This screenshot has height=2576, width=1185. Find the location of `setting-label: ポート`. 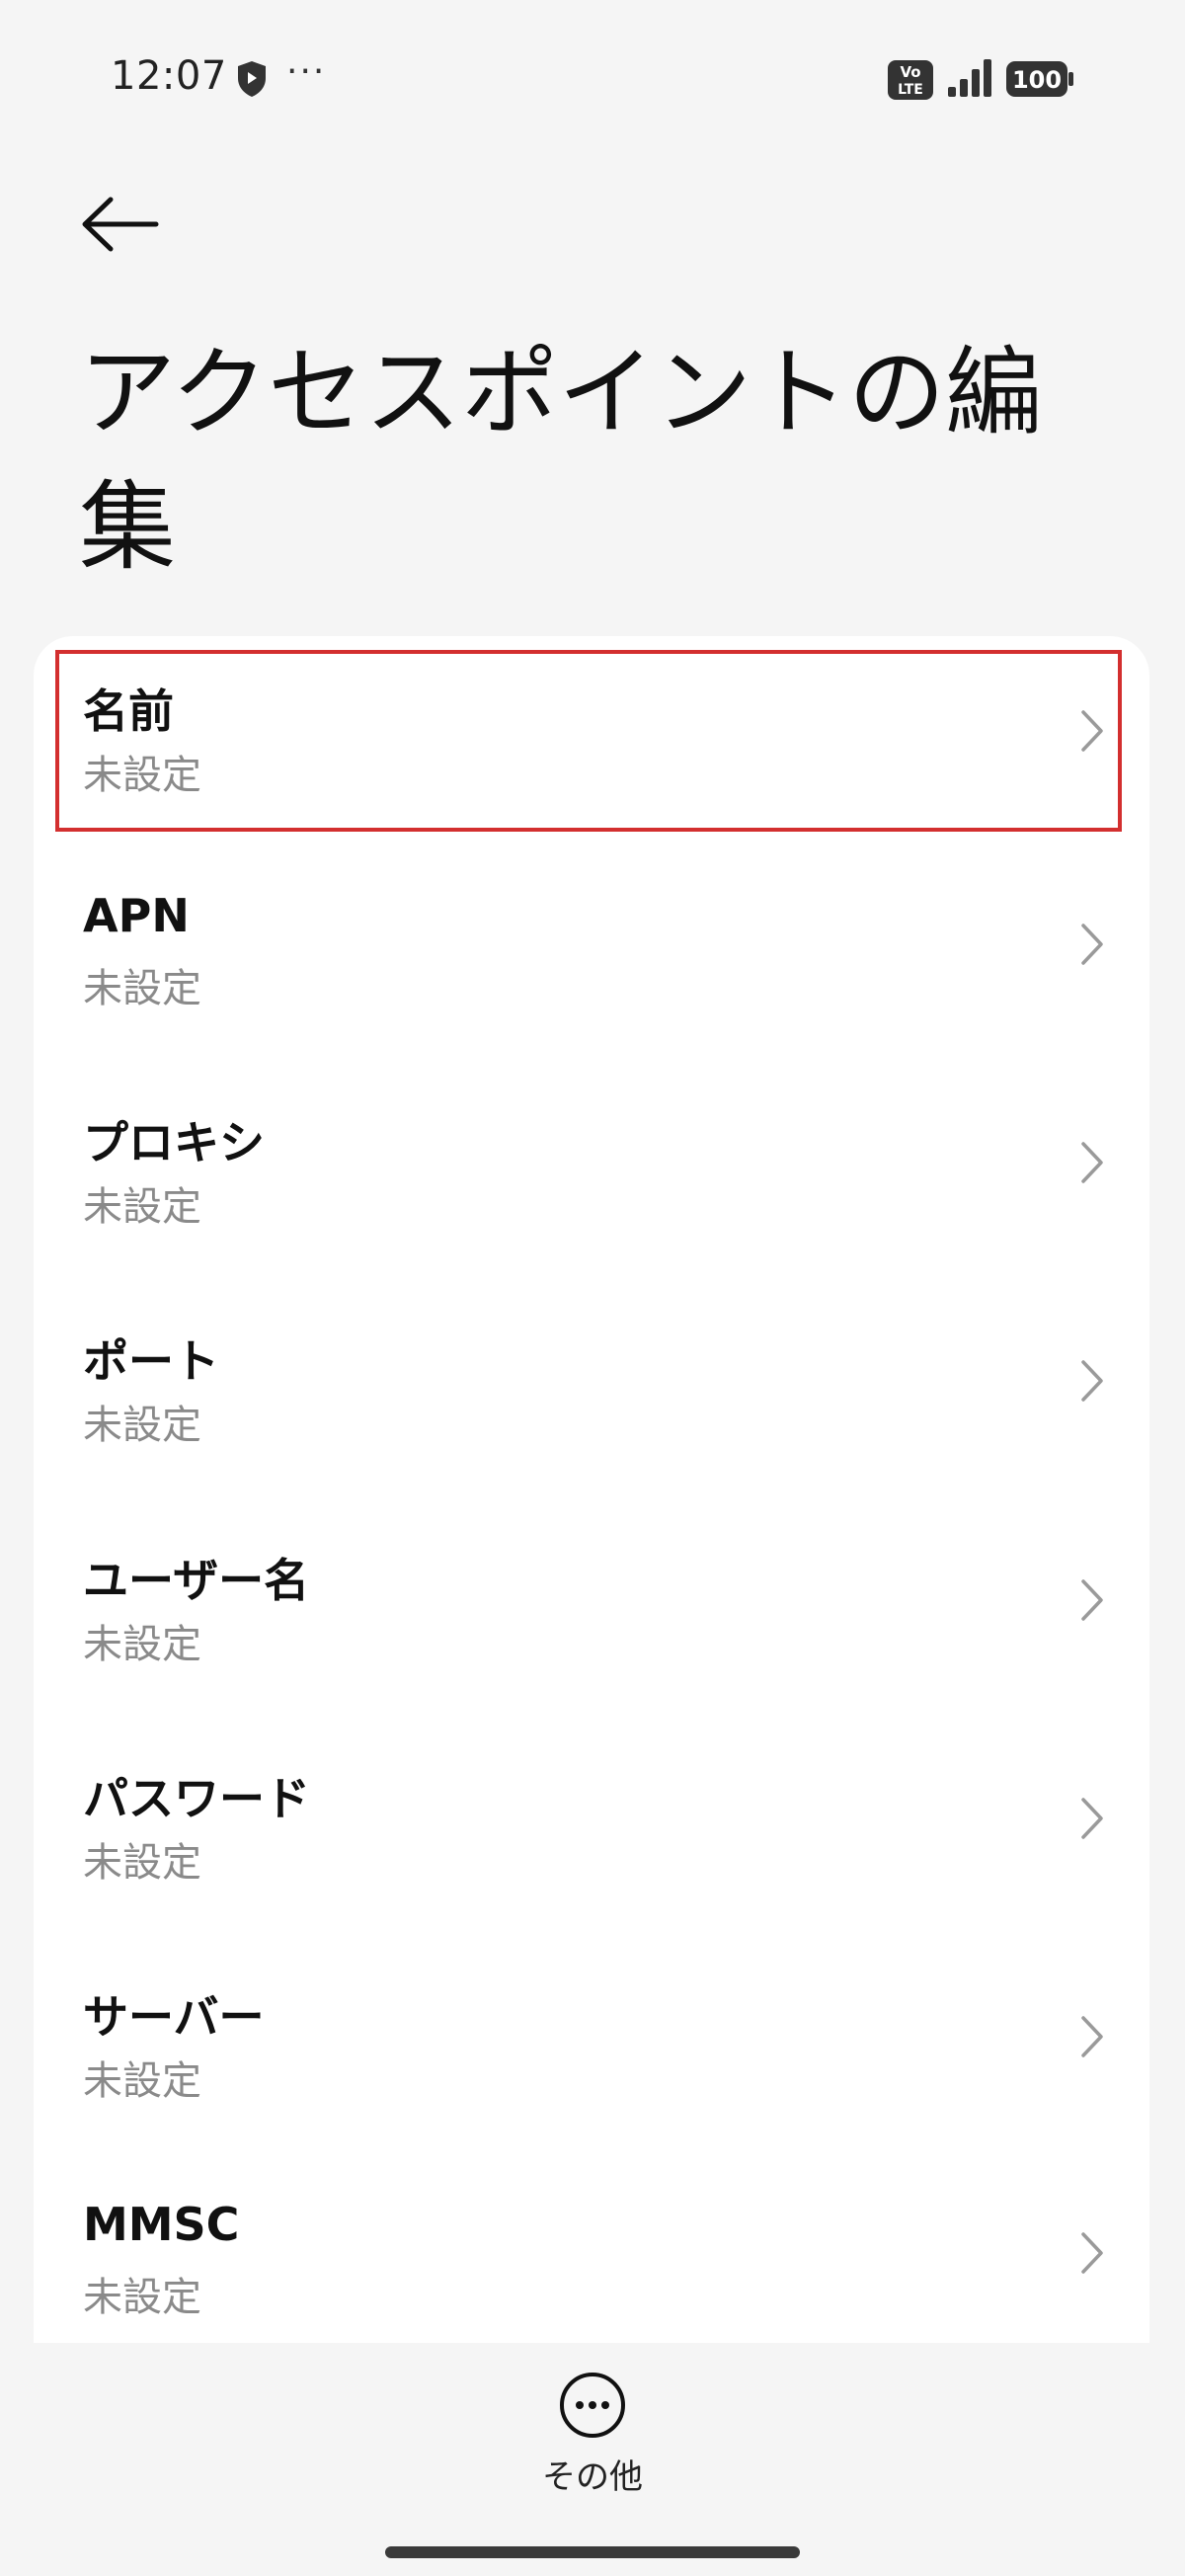

setting-label: ポート is located at coordinates (151, 1361).